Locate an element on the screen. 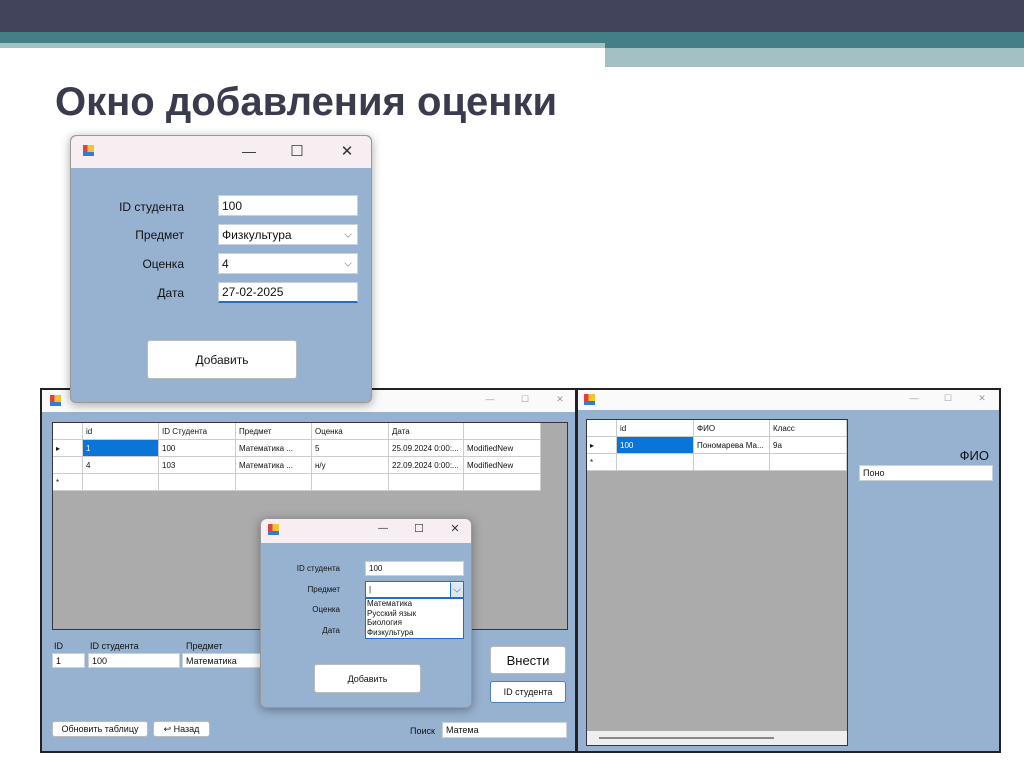 The height and width of the screenshot is (767, 1024). subject-select: Физкультура ⌵ is located at coordinates (288, 234).